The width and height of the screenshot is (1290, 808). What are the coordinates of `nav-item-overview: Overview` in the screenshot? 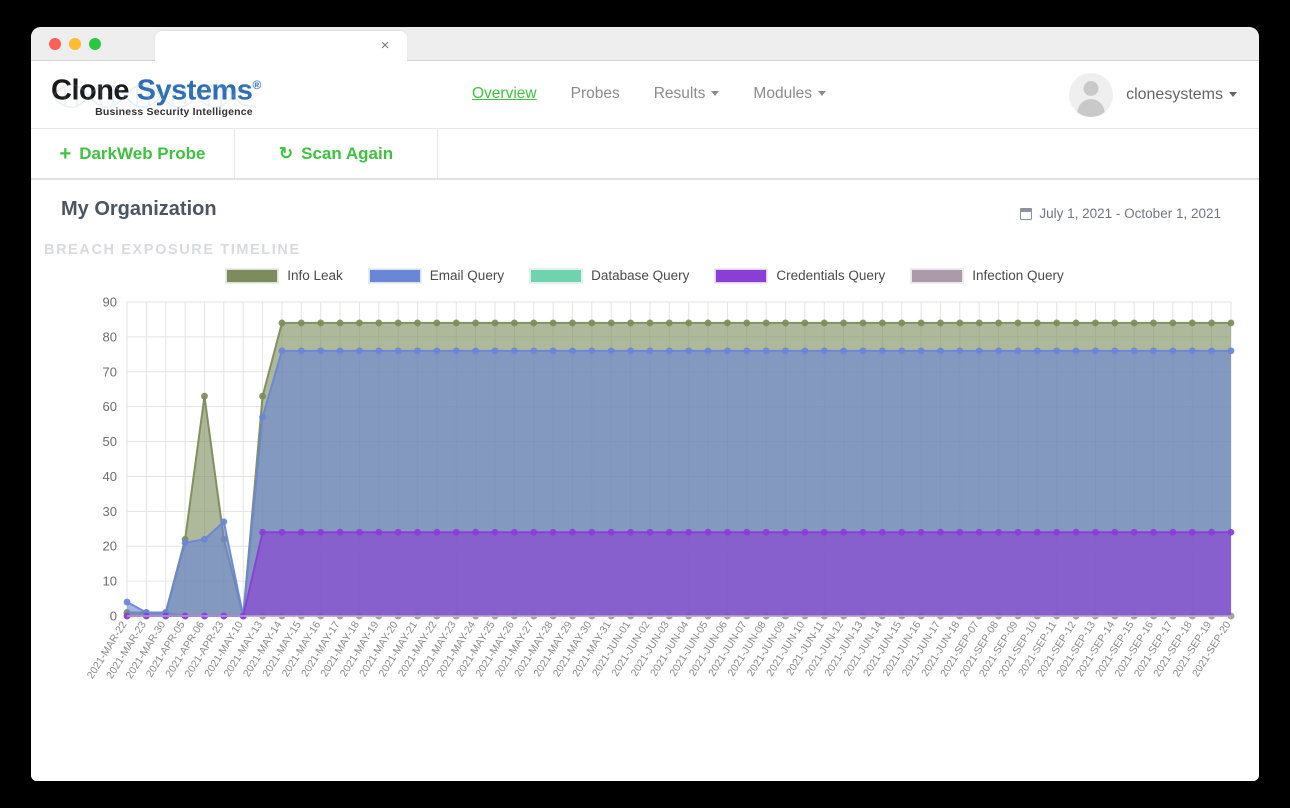 It's located at (504, 94).